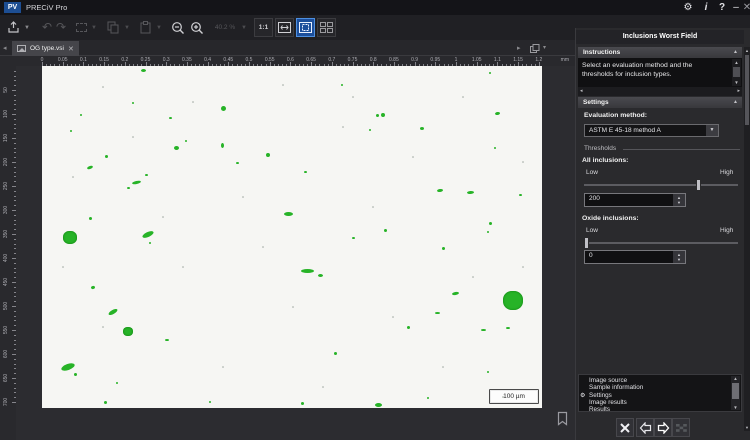  Describe the element at coordinates (6, 162) in the screenshot. I see `ruler-tick-label: 200` at that location.